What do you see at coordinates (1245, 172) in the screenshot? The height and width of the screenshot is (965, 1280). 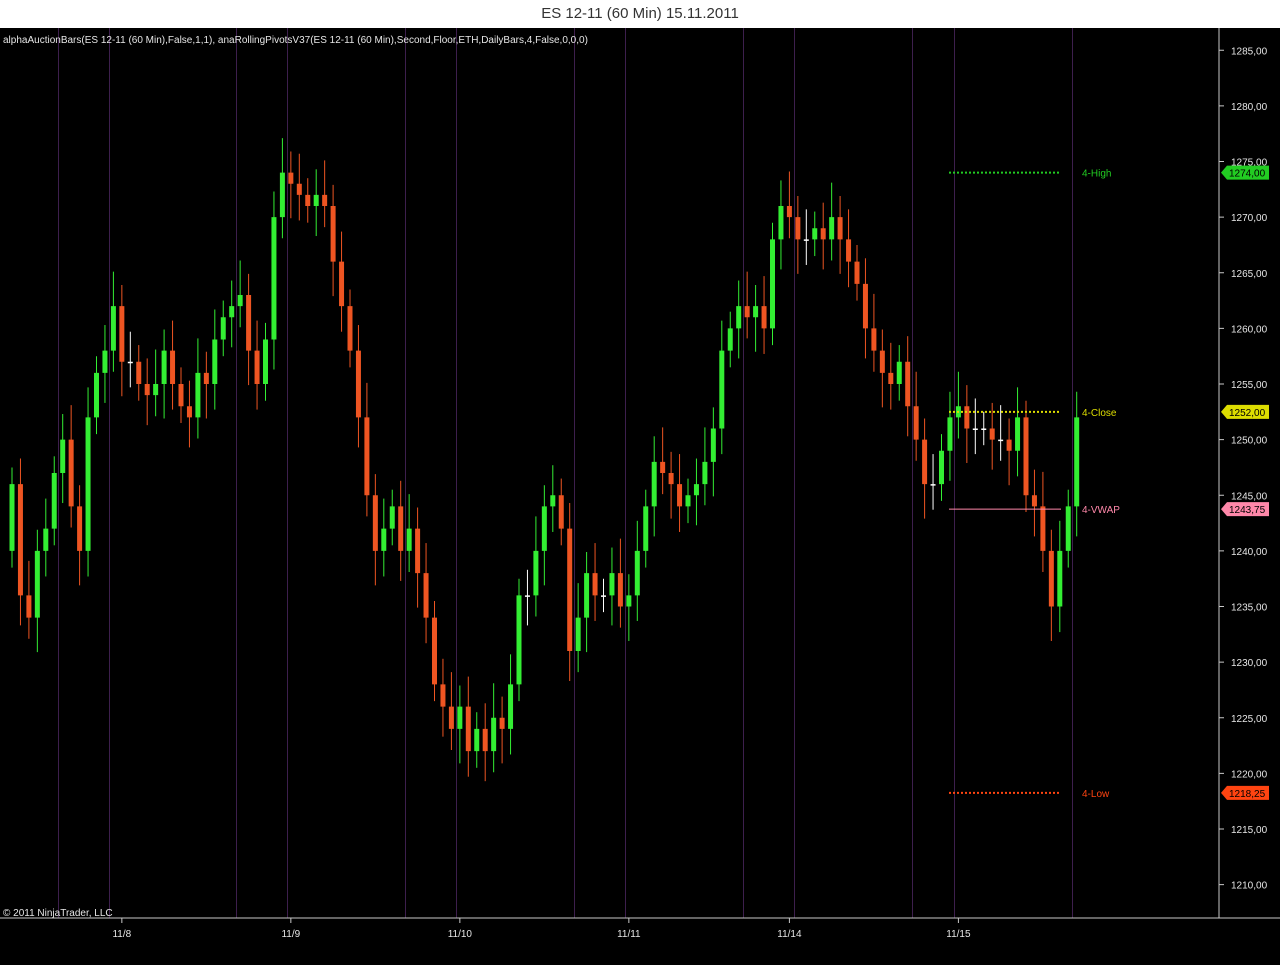 I see `price-marker-4-high: 1274,00` at bounding box center [1245, 172].